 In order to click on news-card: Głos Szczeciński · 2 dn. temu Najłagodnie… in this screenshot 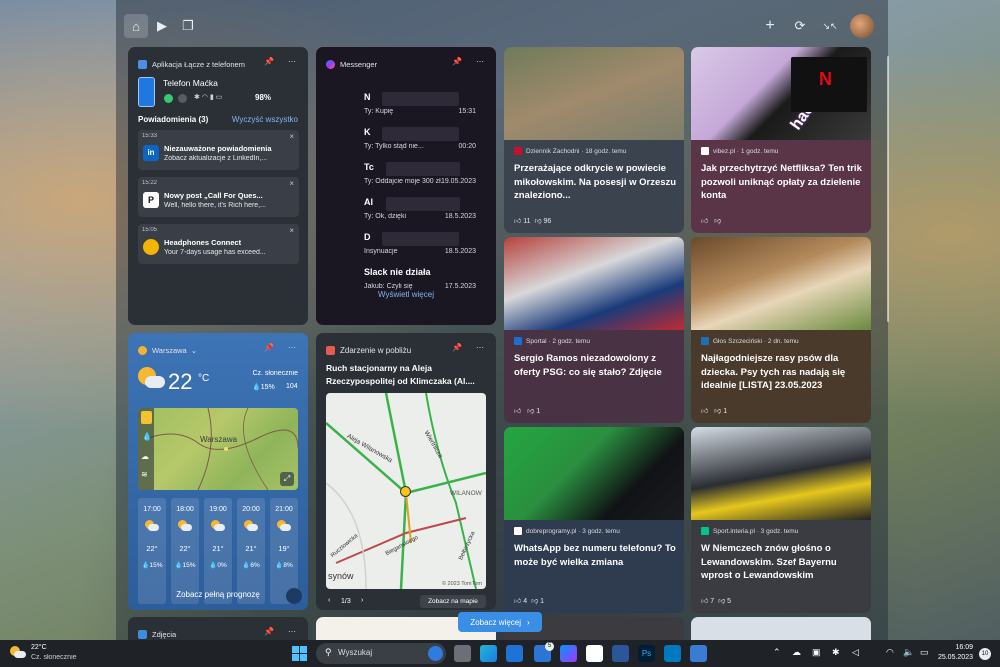, I will do `click(781, 330)`.